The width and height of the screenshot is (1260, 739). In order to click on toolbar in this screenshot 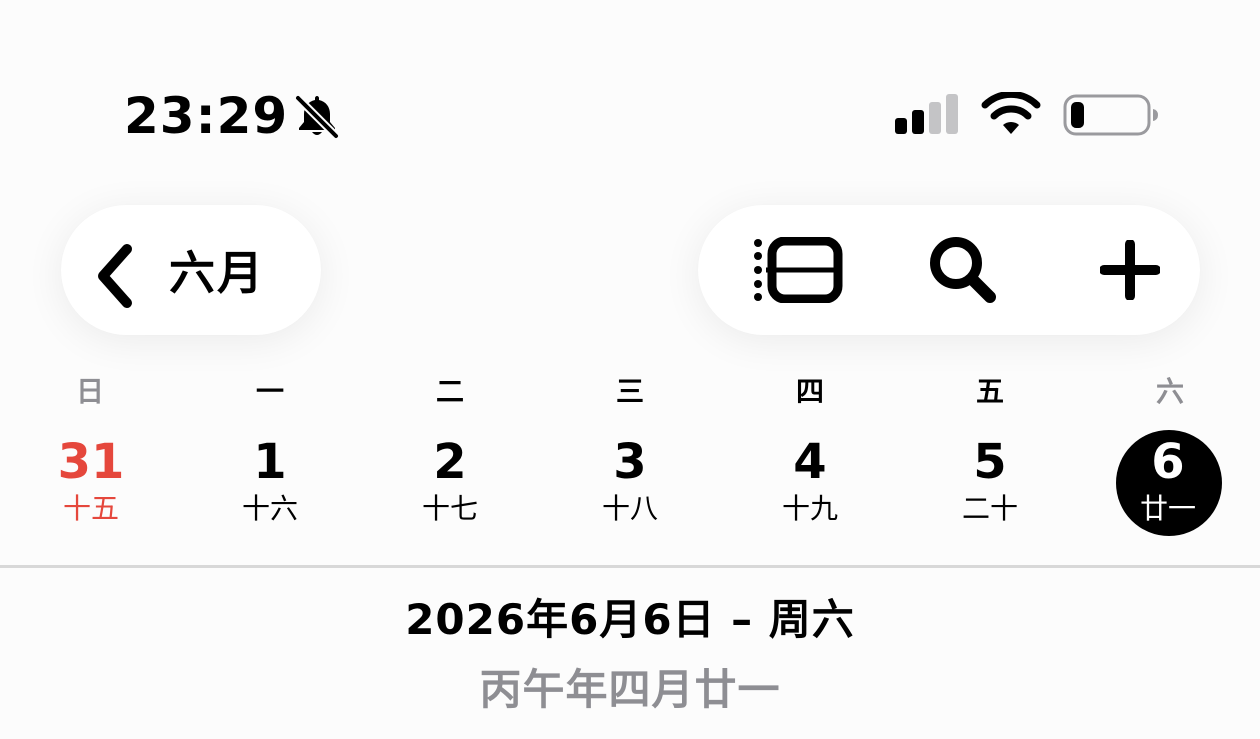, I will do `click(949, 270)`.